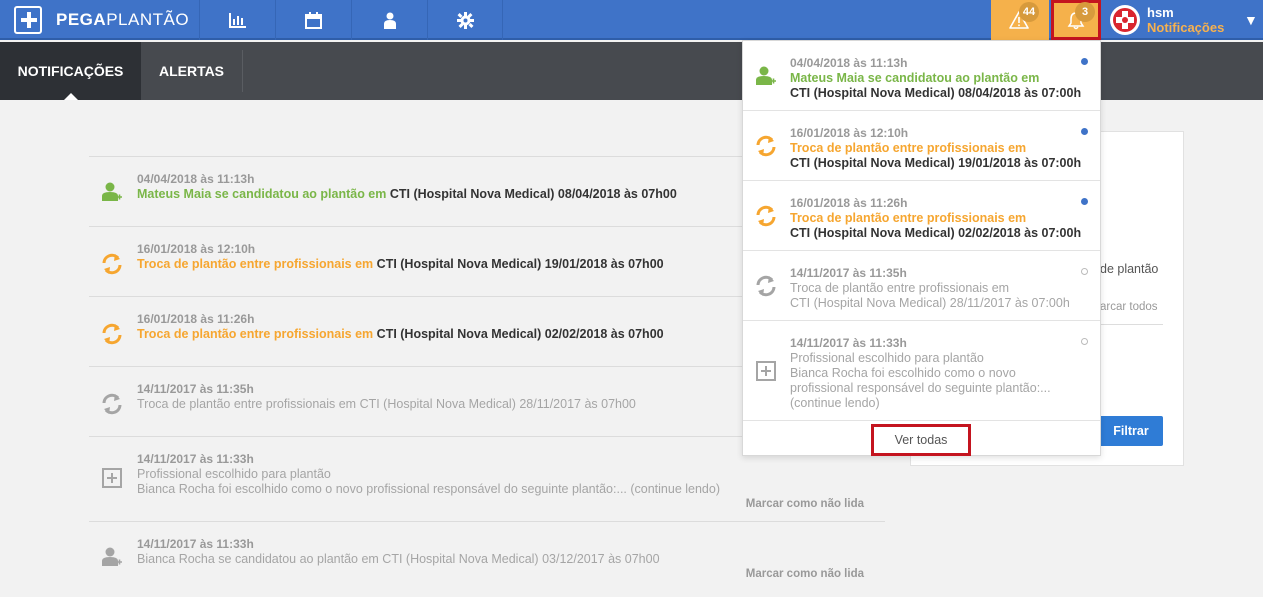  I want to click on nav-calendar, so click(313, 20).